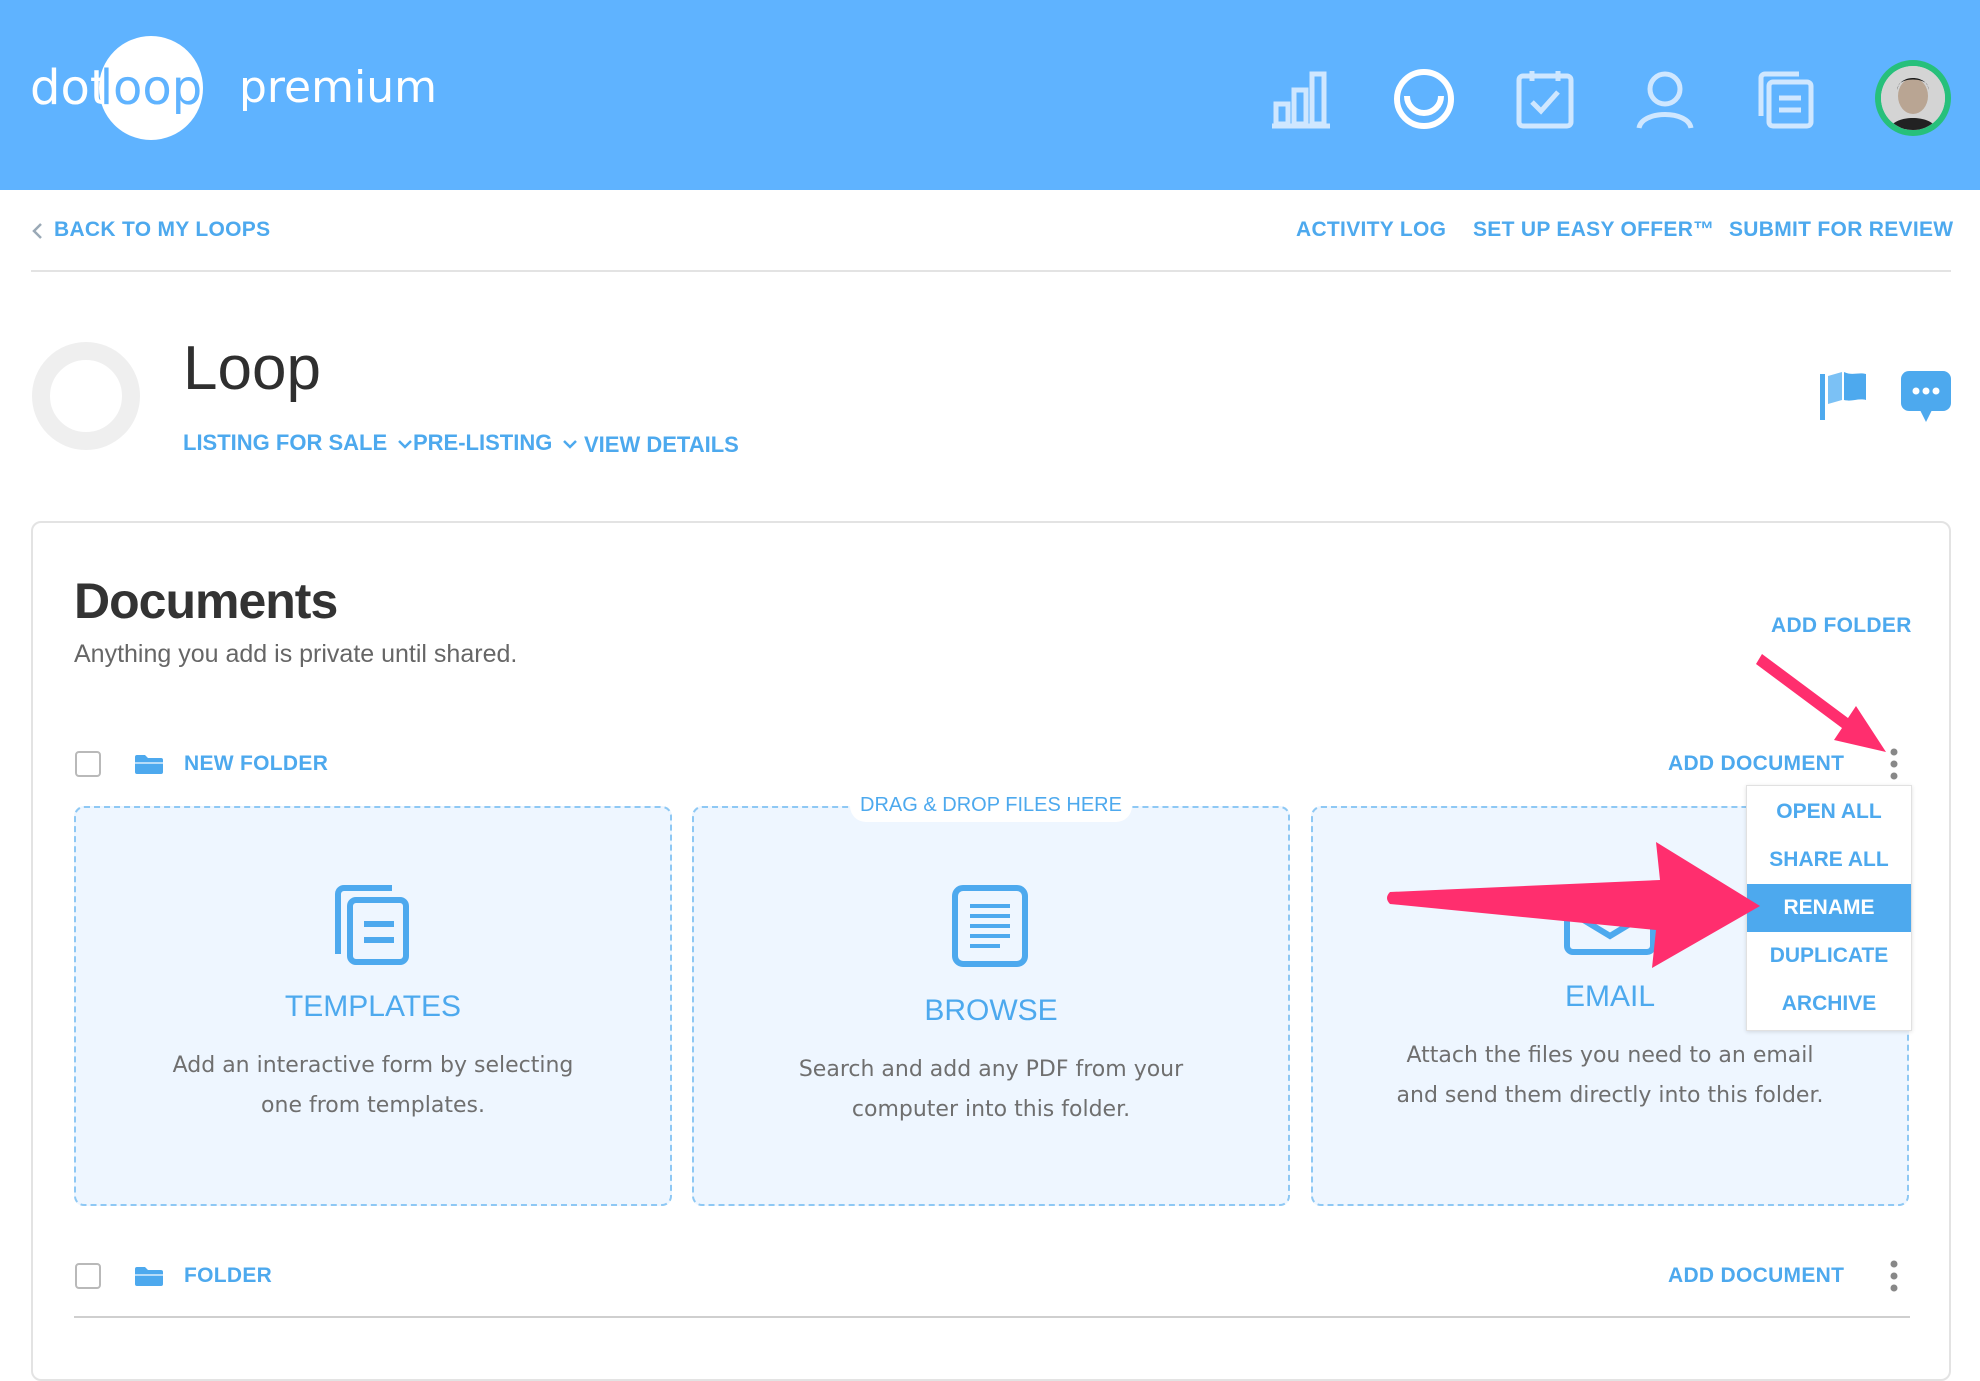 This screenshot has width=1980, height=1381. Describe the element at coordinates (1829, 1004) in the screenshot. I see `menu-item-archive: ARCHIVE` at that location.